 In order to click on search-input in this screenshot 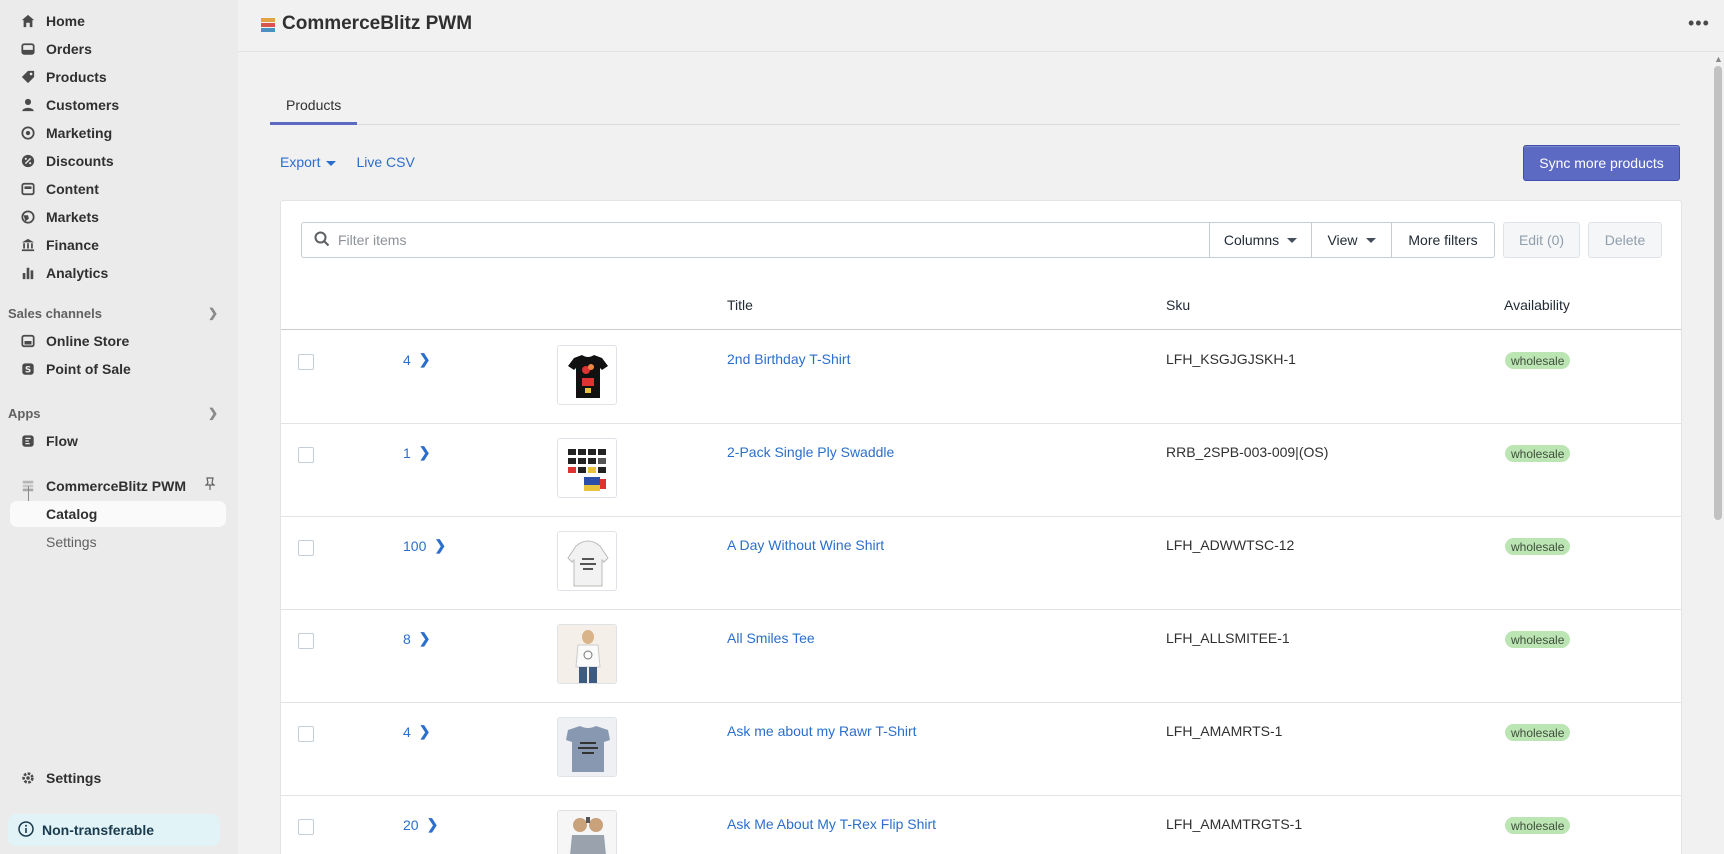, I will do `click(768, 240)`.